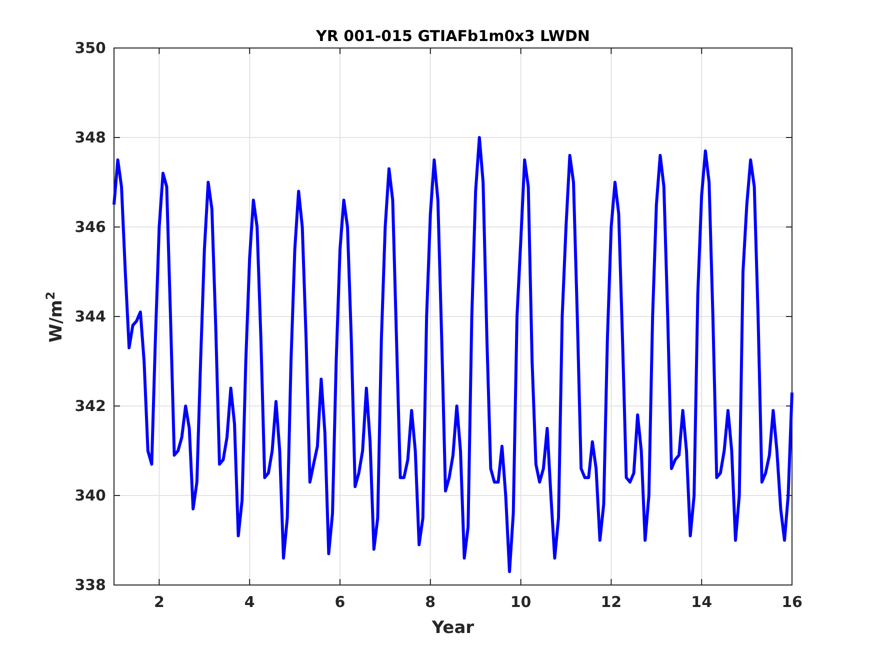 Image resolution: width=875 pixels, height=656 pixels. What do you see at coordinates (521, 602) in the screenshot?
I see `tick-label: 10` at bounding box center [521, 602].